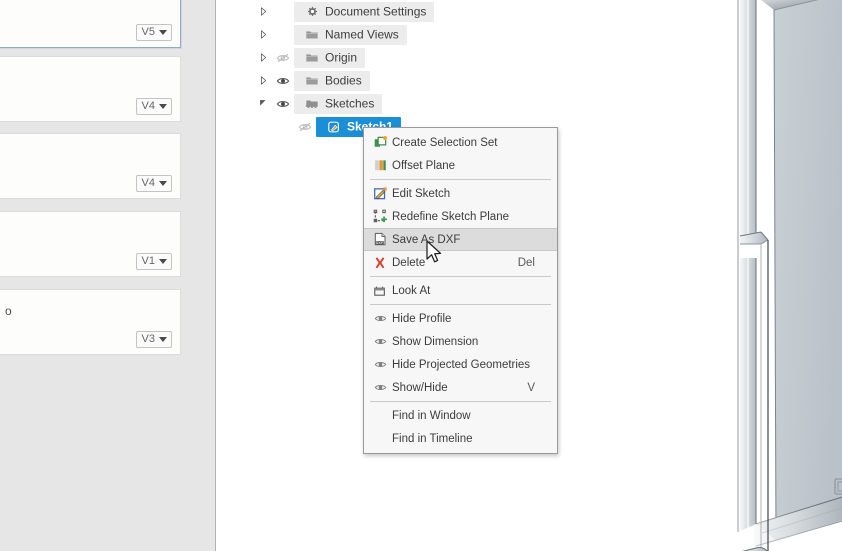 This screenshot has width=842, height=551. What do you see at coordinates (90, 244) in the screenshot?
I see `data-card: V1` at bounding box center [90, 244].